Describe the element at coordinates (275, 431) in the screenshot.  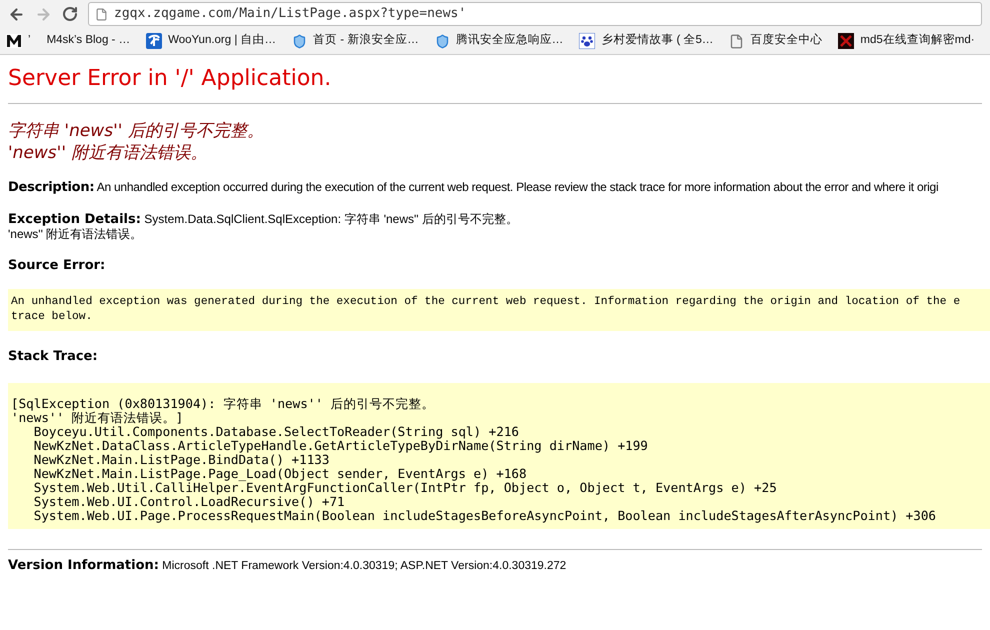
I see `stack-trace-line: Boyceyu.Util.Components.Database.SelectToReader(String sql) +216` at that location.